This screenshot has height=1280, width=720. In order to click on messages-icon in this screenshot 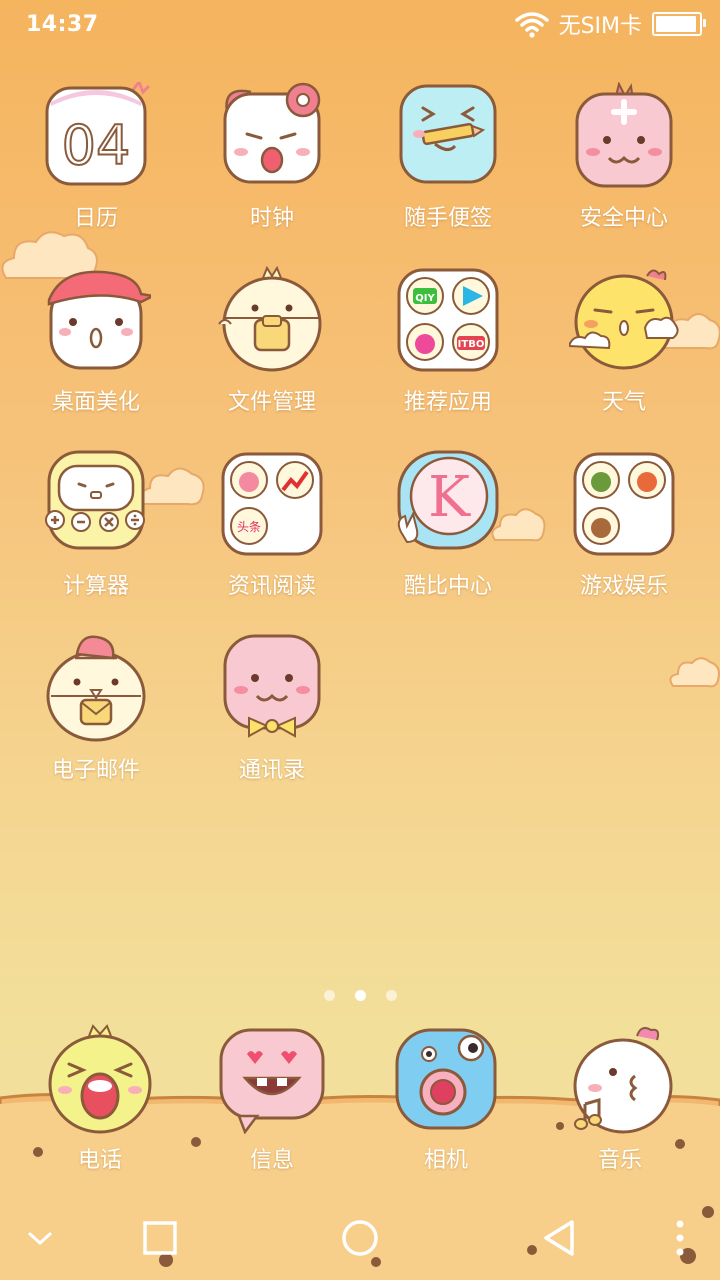, I will do `click(272, 1081)`.